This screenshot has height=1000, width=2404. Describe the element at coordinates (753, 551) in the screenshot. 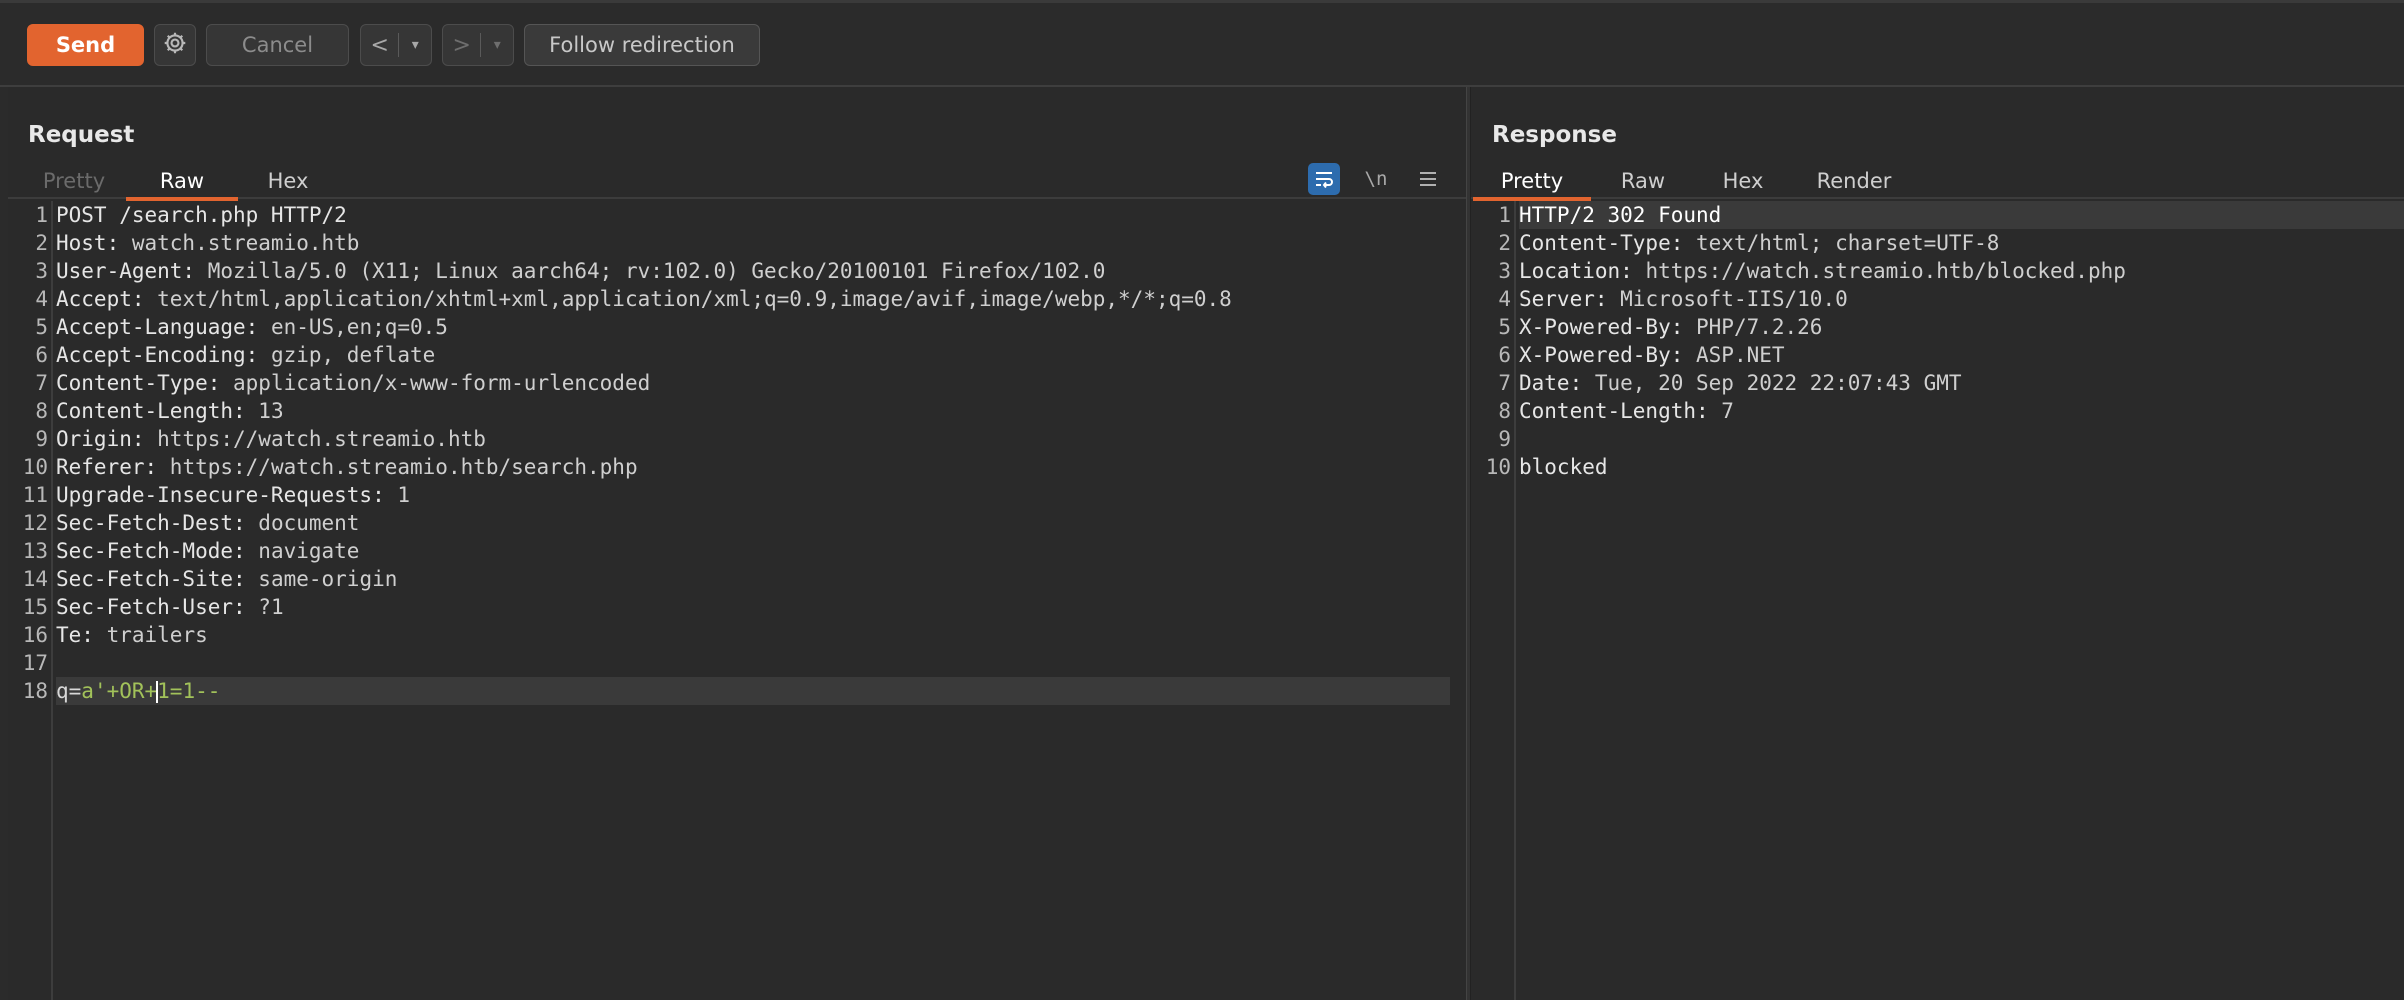

I see `line-content: Sec-Fetch-Mode: navigate` at that location.